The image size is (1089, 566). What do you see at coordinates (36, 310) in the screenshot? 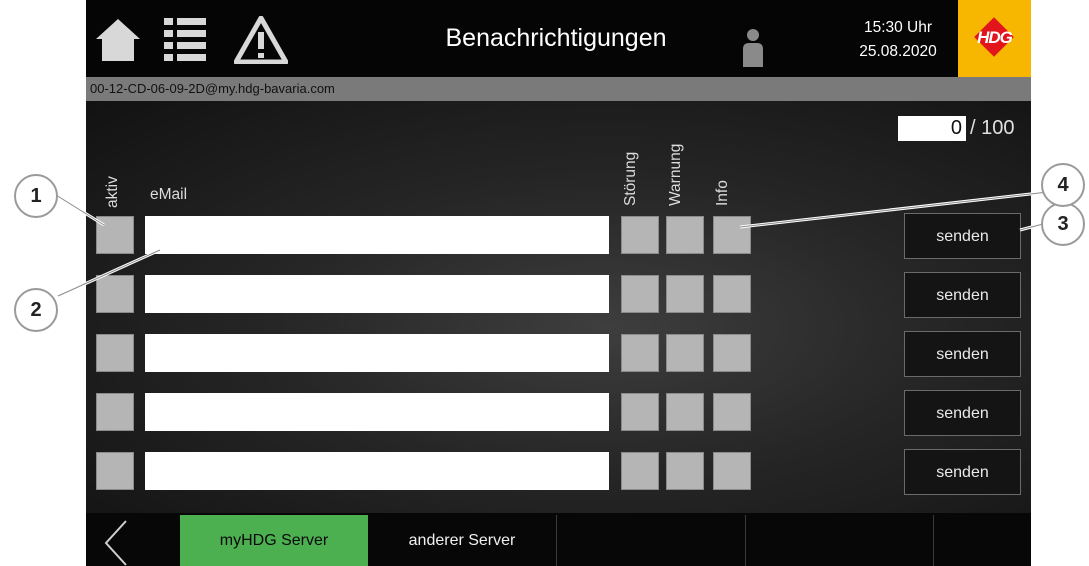
I see `callout-2: 2` at bounding box center [36, 310].